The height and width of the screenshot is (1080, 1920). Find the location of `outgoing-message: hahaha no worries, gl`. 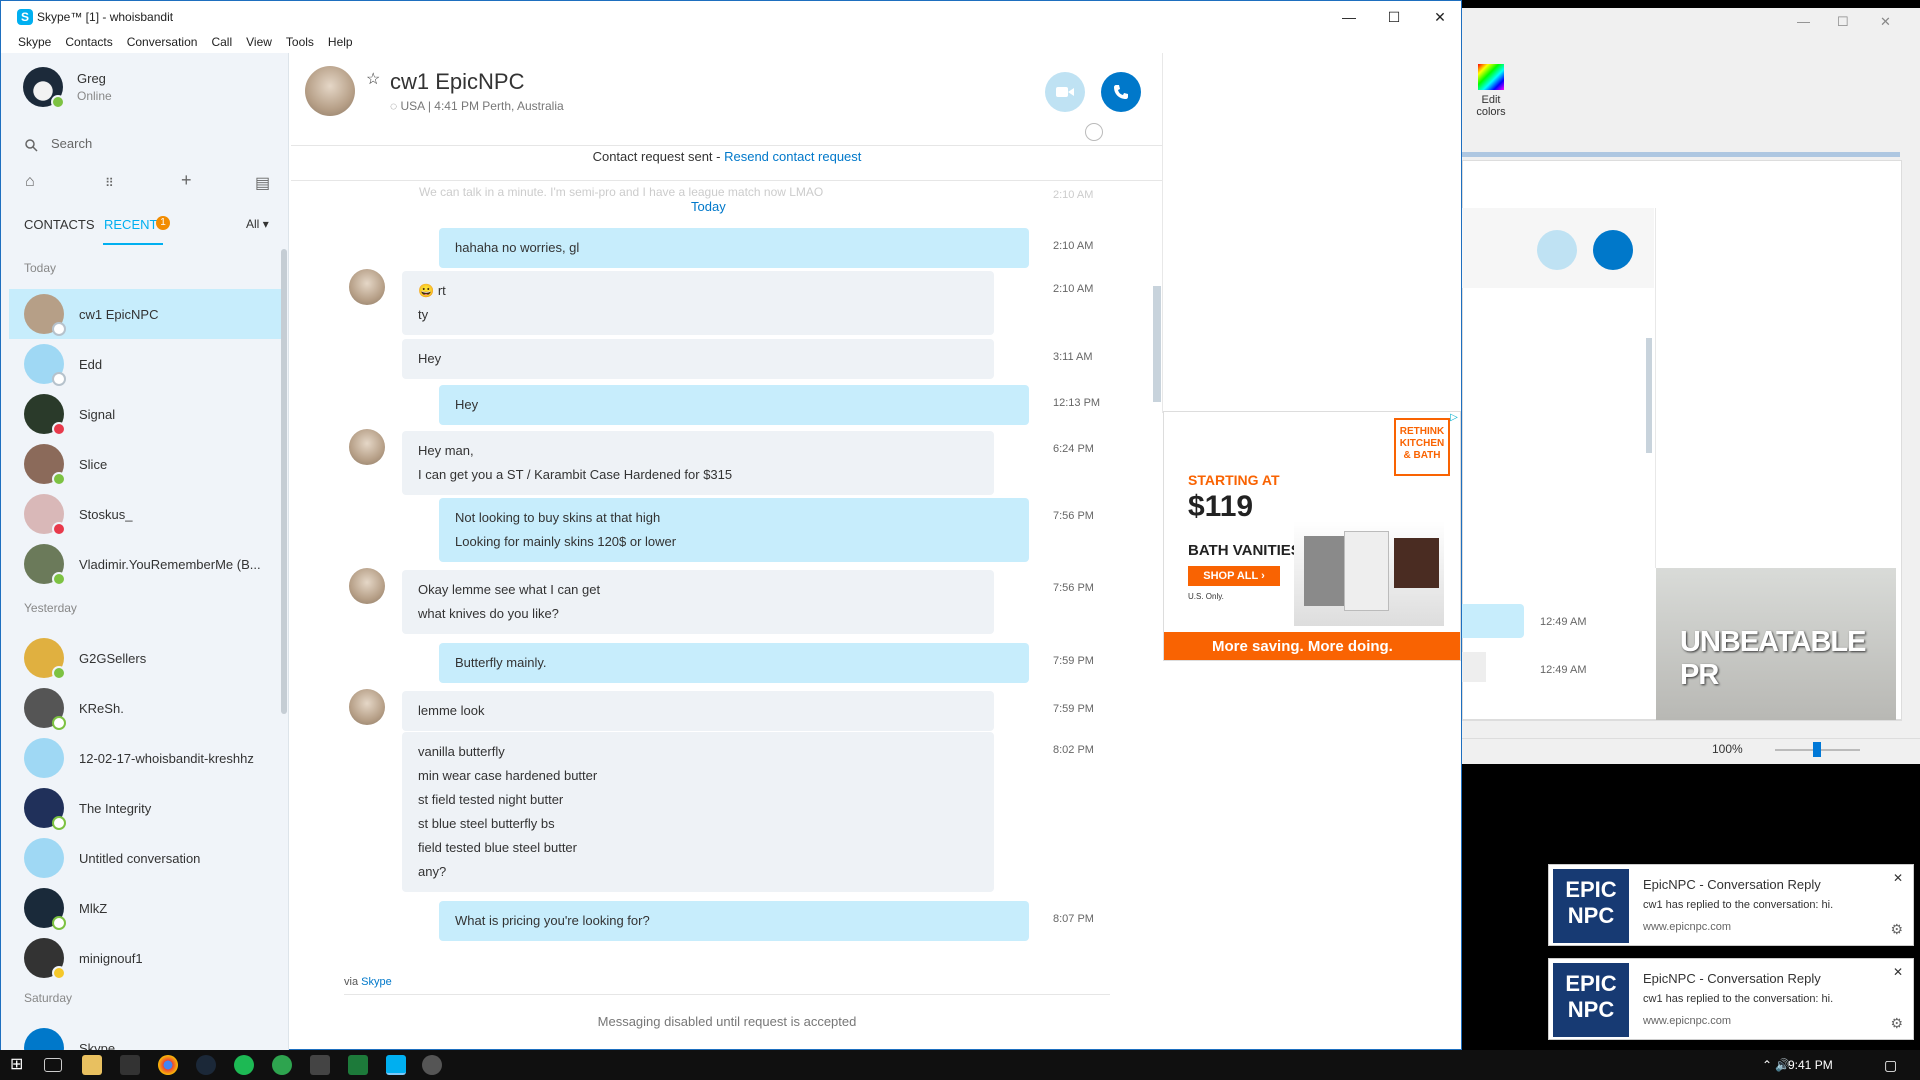

outgoing-message: hahaha no worries, gl is located at coordinates (734, 248).